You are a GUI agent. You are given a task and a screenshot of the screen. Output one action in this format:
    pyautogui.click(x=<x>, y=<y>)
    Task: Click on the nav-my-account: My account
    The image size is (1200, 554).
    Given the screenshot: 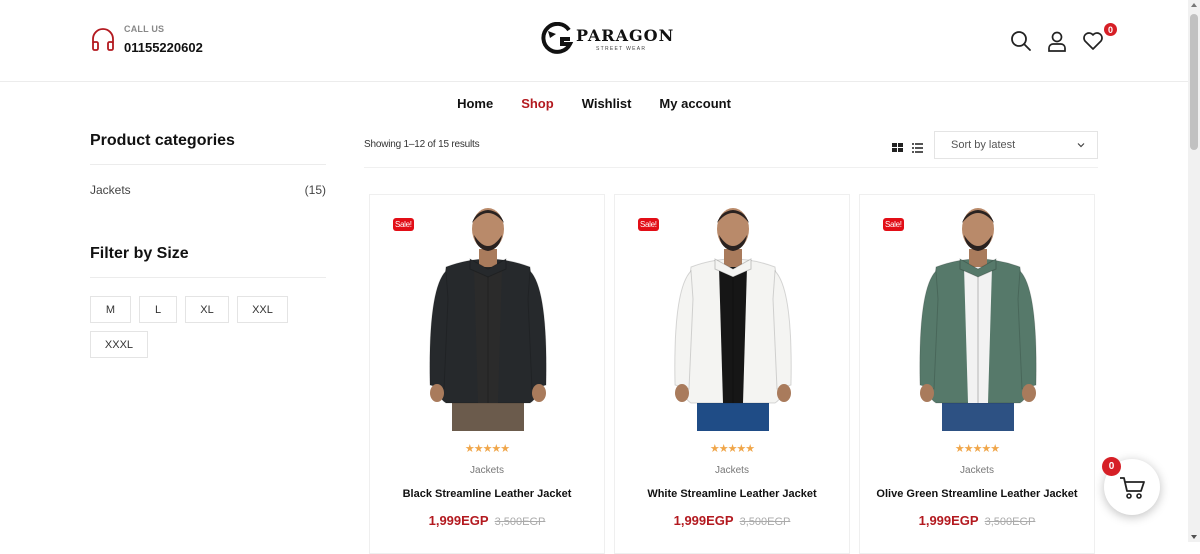 What is the action you would take?
    pyautogui.click(x=695, y=103)
    